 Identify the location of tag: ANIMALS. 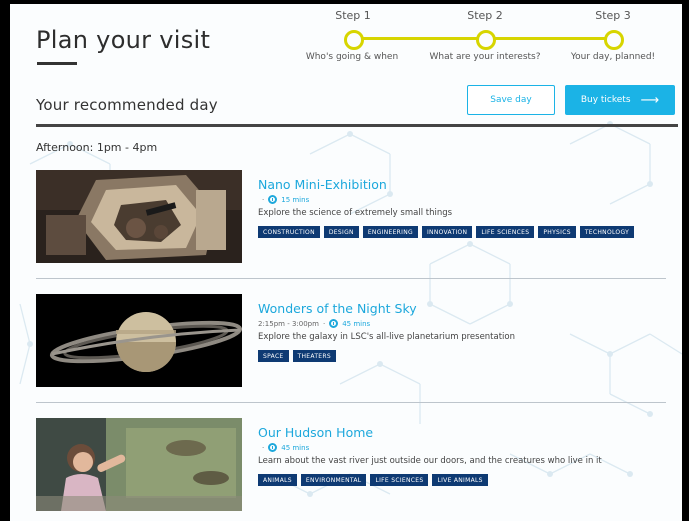
(277, 480).